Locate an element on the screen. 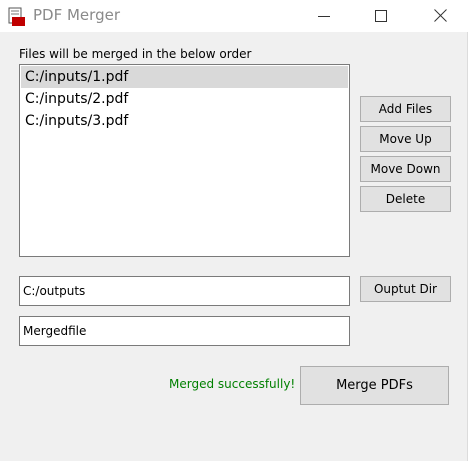 Image resolution: width=468 pixels, height=461 pixels. pdf-document-icon is located at coordinates (17, 17).